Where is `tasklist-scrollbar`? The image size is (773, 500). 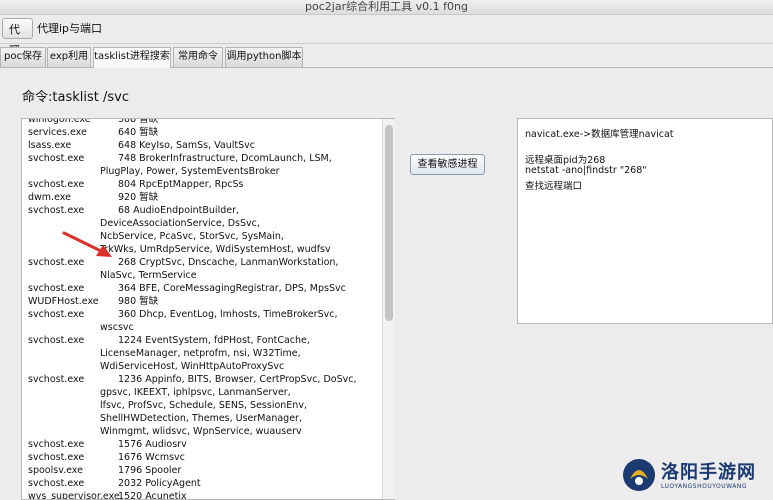
tasklist-scrollbar is located at coordinates (388, 309).